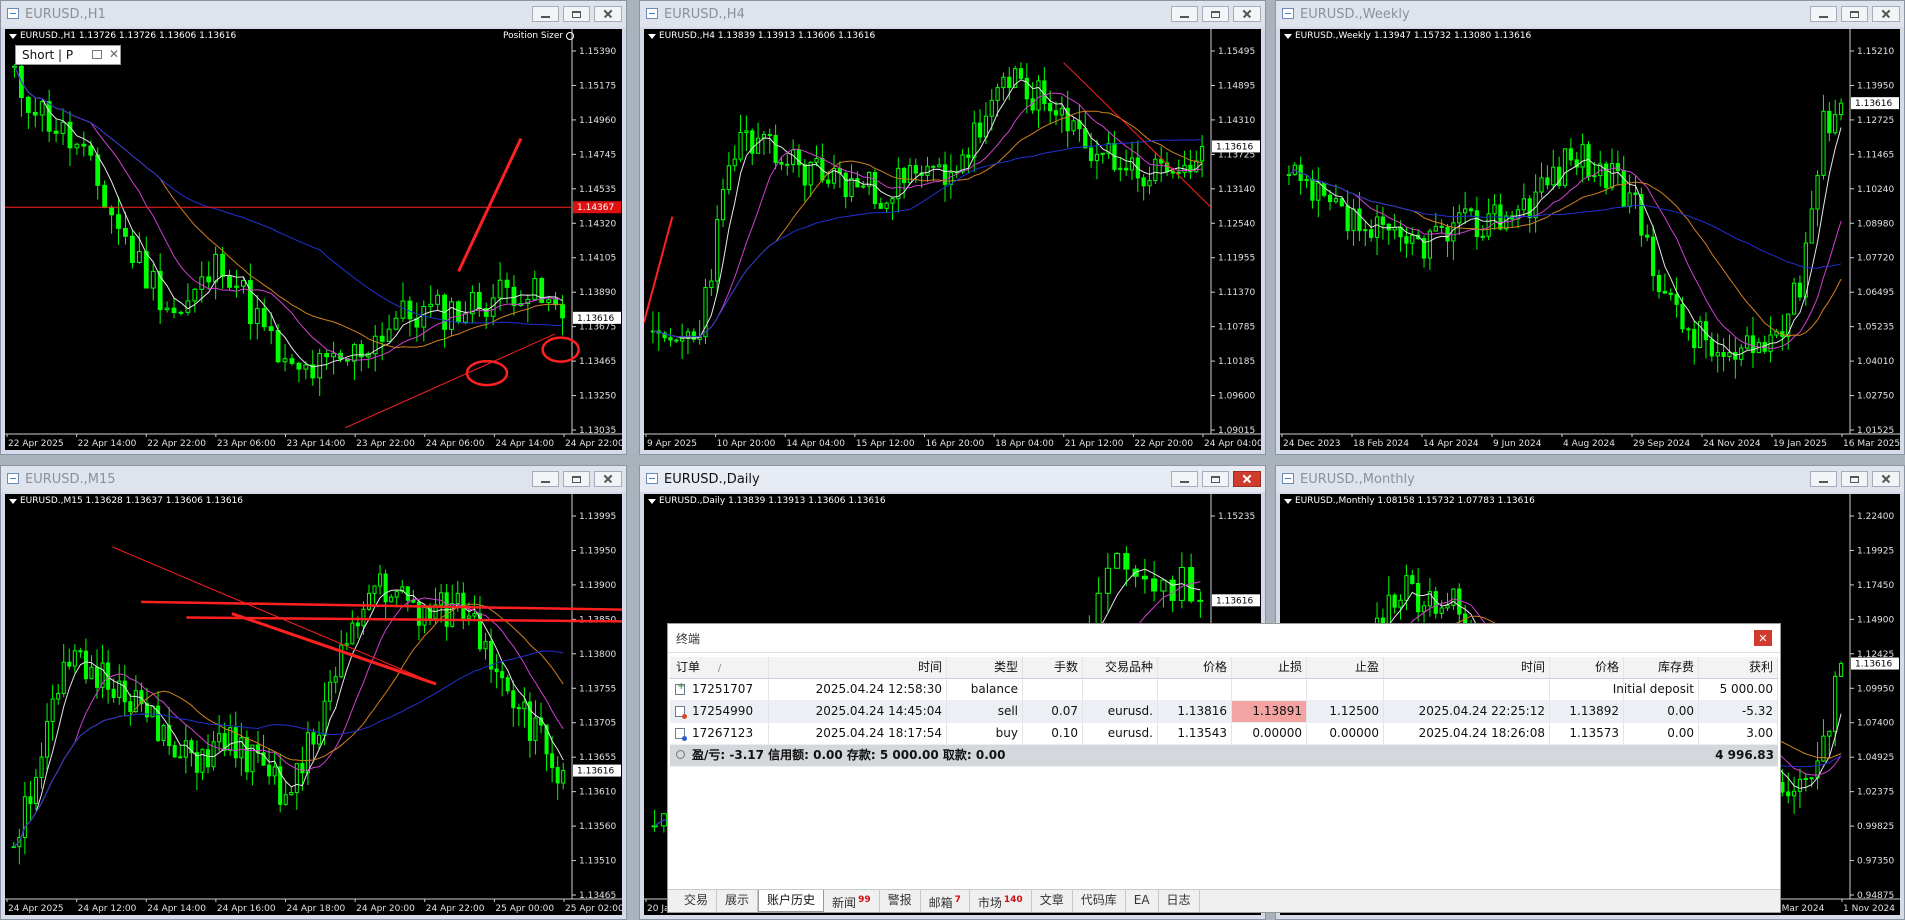 This screenshot has width=1905, height=920. Describe the element at coordinates (1001, 901) in the screenshot. I see `tab-6: 市场 140` at that location.